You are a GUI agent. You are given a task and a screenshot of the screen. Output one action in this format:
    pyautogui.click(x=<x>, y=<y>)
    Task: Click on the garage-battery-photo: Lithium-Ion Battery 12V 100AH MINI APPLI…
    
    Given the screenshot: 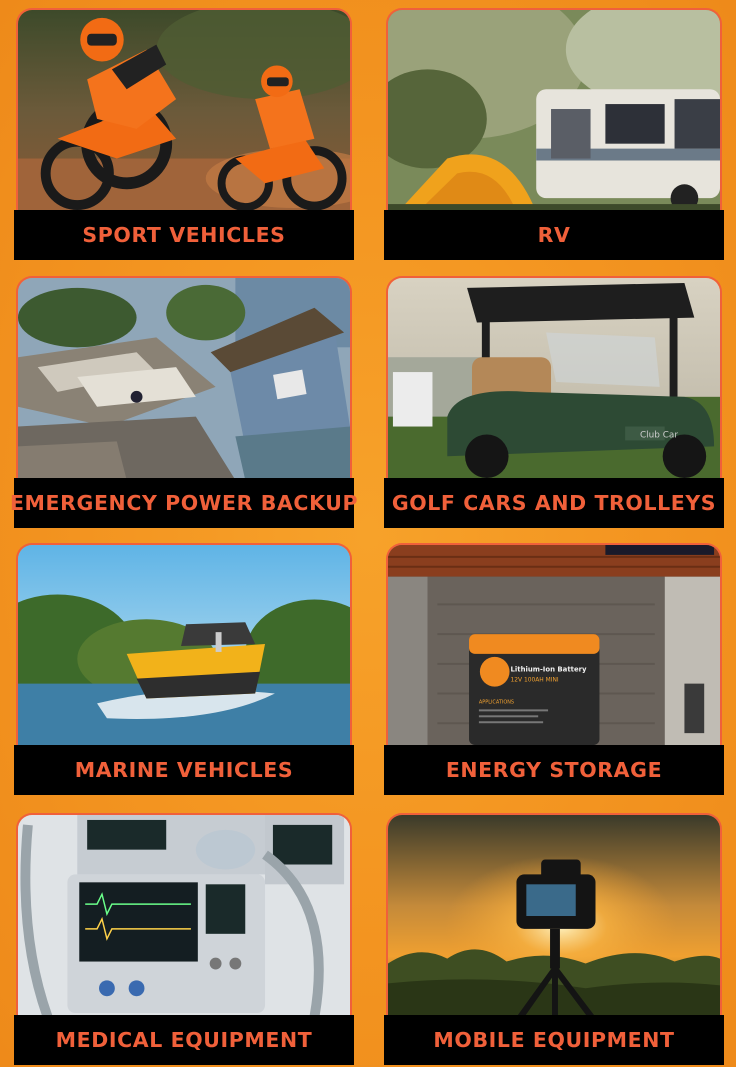 What is the action you would take?
    pyautogui.click(x=554, y=645)
    